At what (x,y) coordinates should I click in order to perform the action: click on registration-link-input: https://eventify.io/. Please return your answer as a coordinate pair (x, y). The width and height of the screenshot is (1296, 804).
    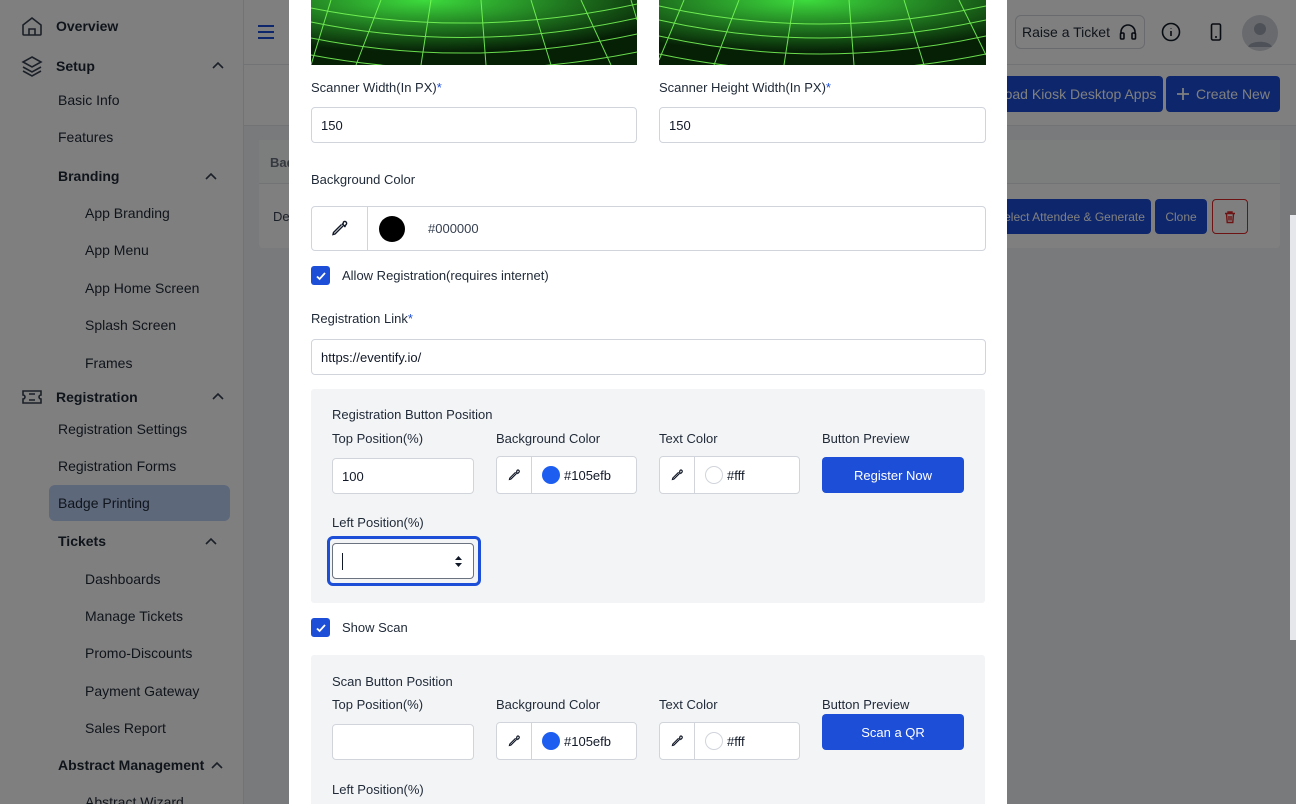
    Looking at the image, I should click on (648, 357).